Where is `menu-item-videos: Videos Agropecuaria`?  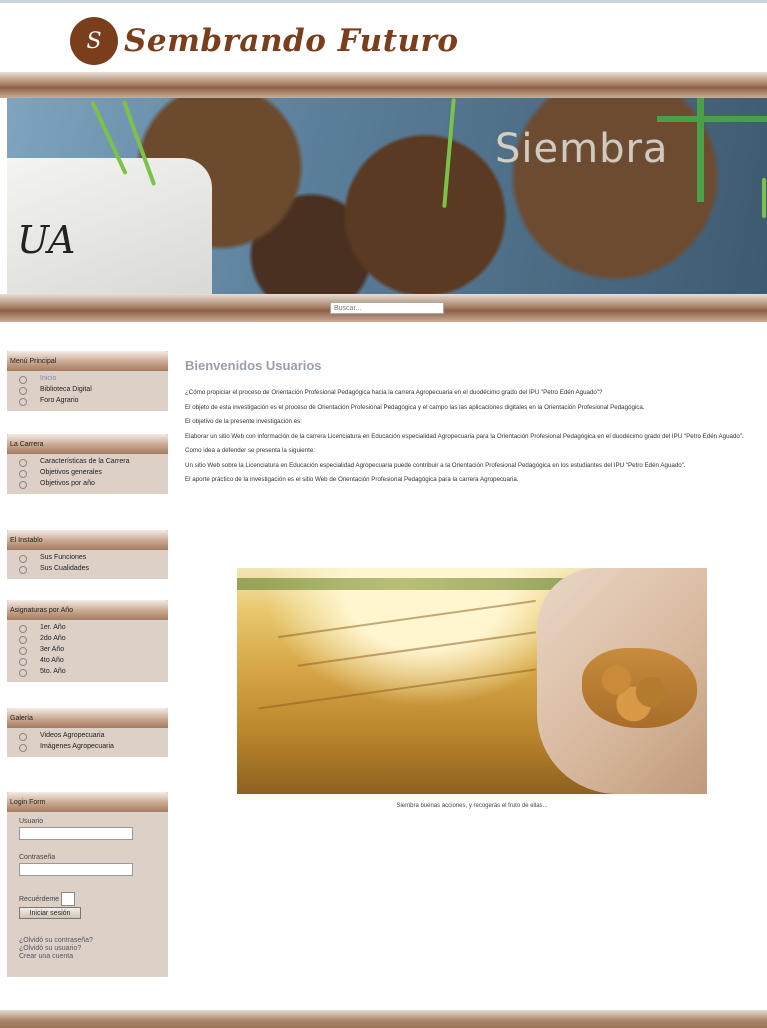 menu-item-videos: Videos Agropecuaria is located at coordinates (93, 736).